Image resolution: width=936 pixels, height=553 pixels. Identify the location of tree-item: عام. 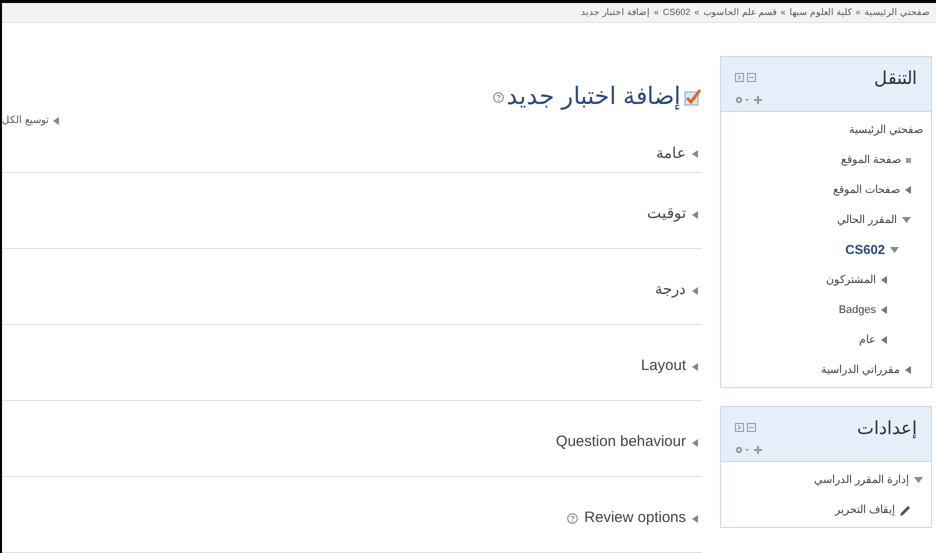
(867, 340).